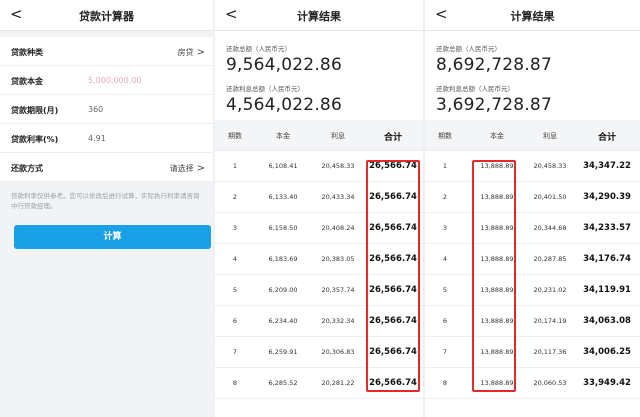 The image size is (640, 417). Describe the element at coordinates (284, 105) in the screenshot. I see `total-interest-value: 4,564,022.86` at that location.